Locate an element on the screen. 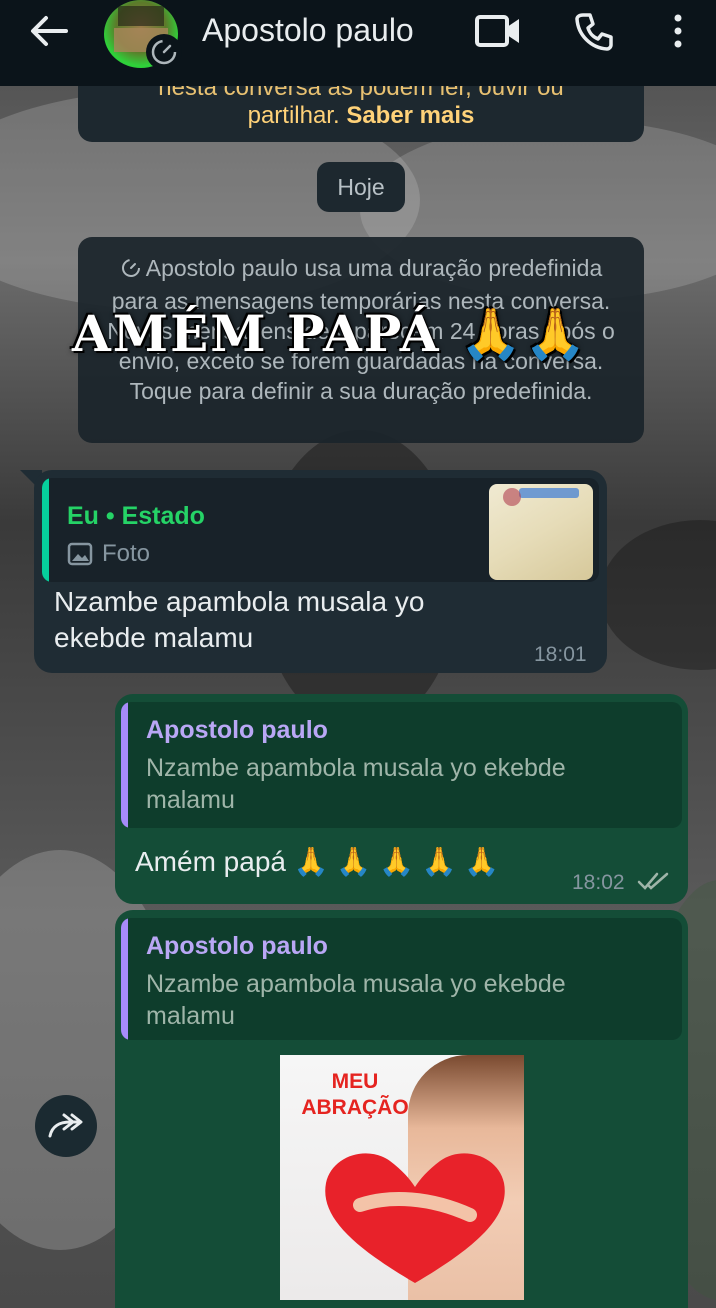 The width and height of the screenshot is (716, 1308). message-text: Amém papá 🙏 🙏 🙏 🙏 🙏 is located at coordinates (317, 861).